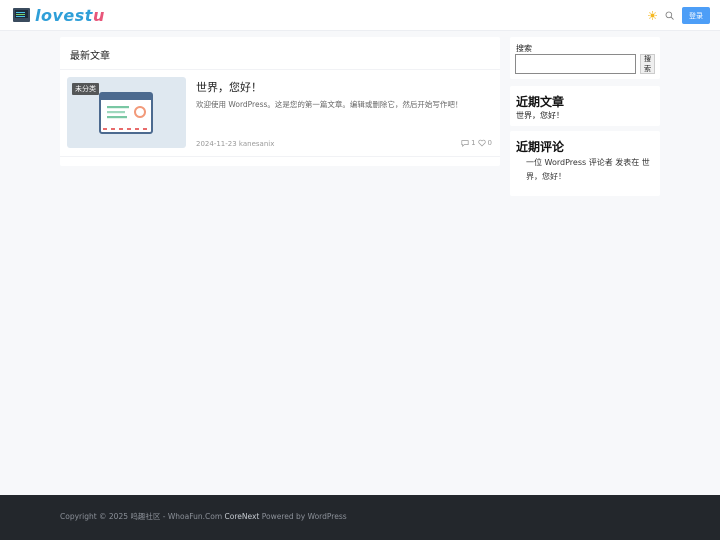 The width and height of the screenshot is (720, 540). Describe the element at coordinates (256, 144) in the screenshot. I see `post-author: kanesanix` at that location.